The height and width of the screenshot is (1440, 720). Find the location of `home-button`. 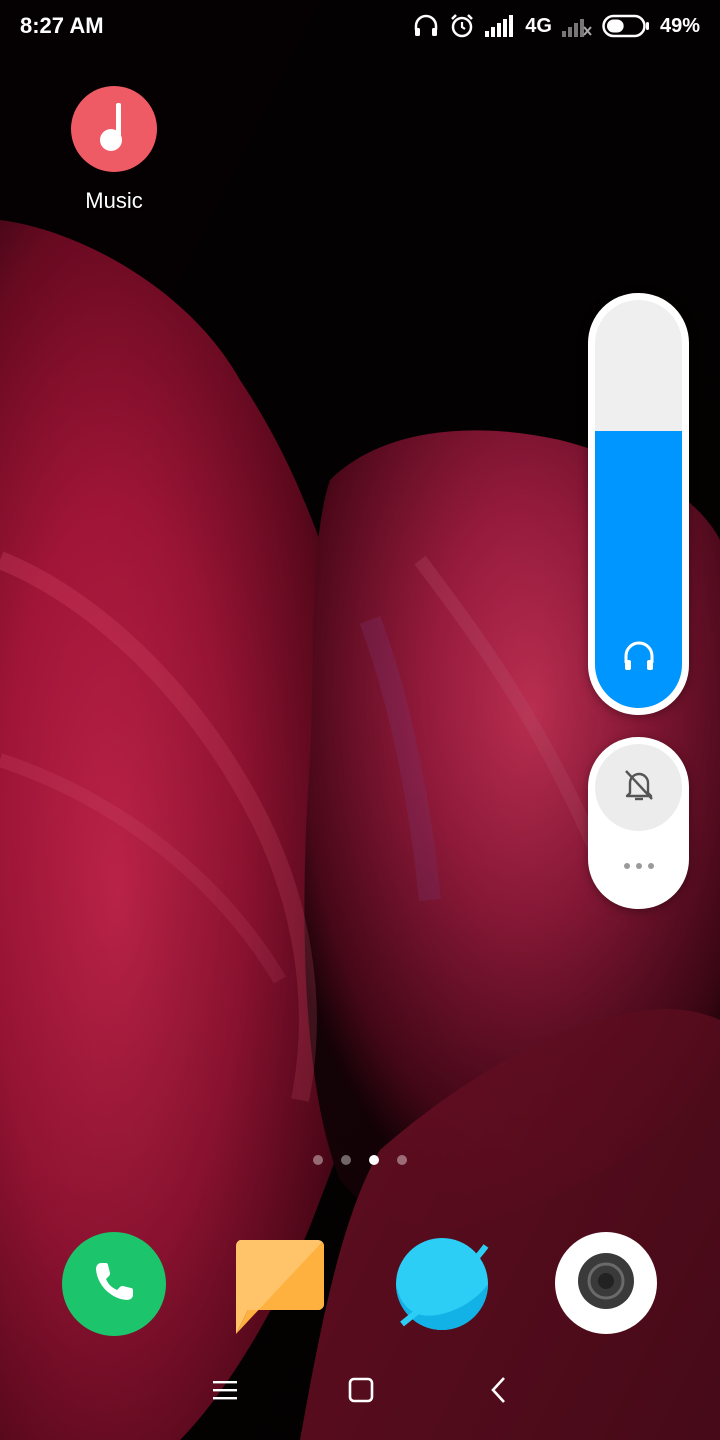

home-button is located at coordinates (361, 1392).